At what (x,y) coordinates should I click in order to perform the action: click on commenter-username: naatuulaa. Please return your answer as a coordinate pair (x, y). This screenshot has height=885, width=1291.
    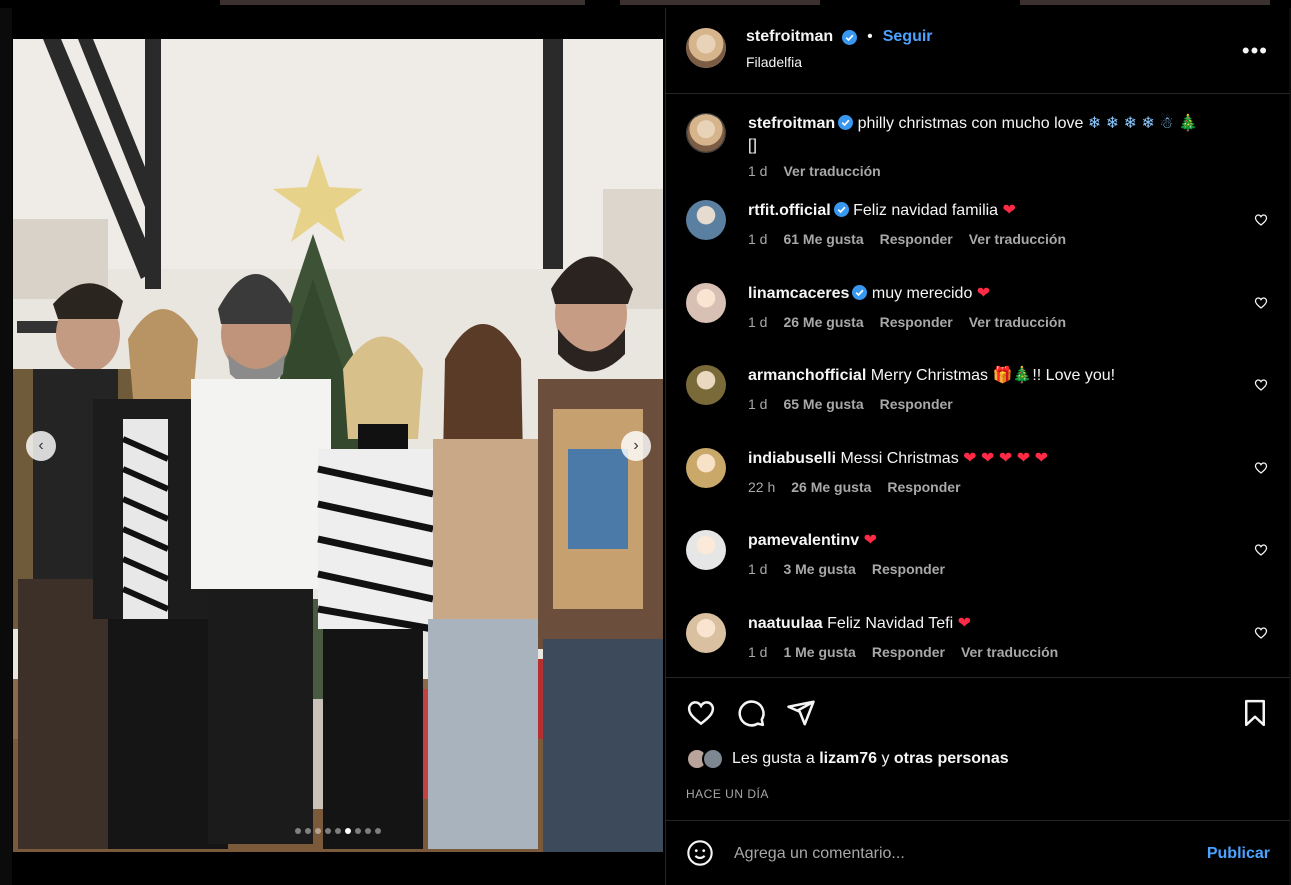
    Looking at the image, I should click on (785, 623).